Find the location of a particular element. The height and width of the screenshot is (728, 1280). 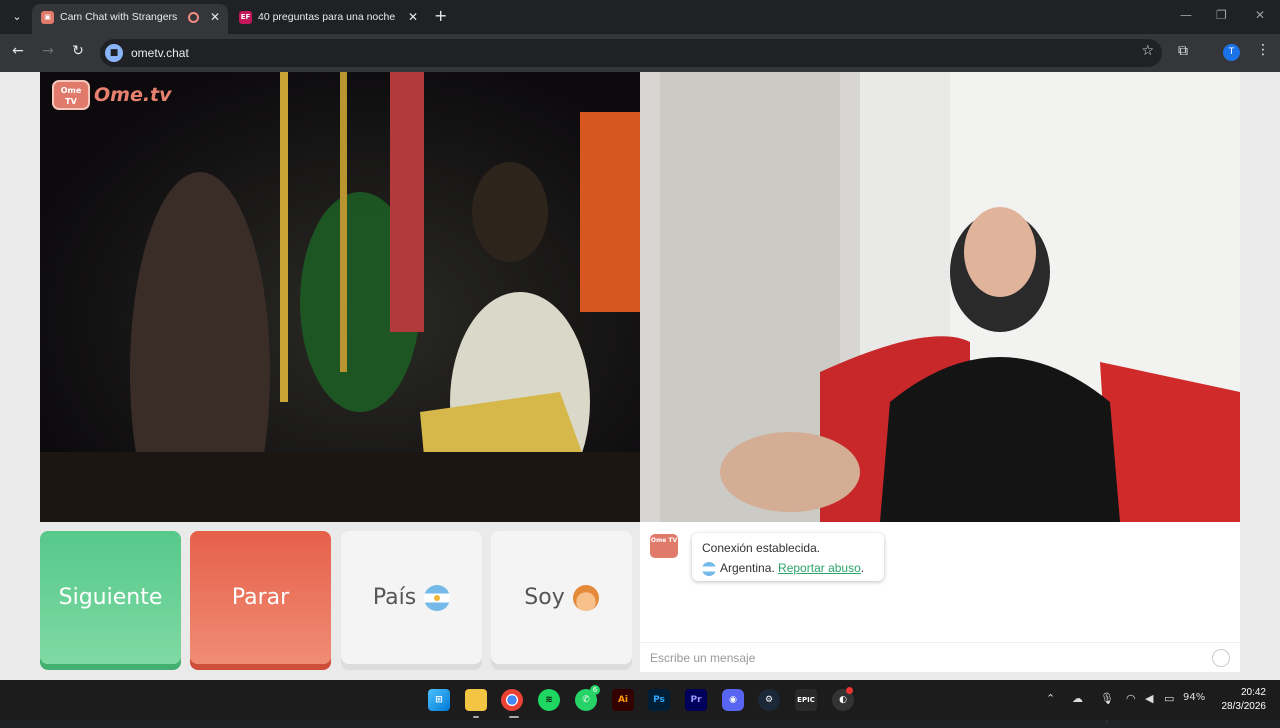

clock-date: 28/3/2026 is located at coordinates (1244, 706).